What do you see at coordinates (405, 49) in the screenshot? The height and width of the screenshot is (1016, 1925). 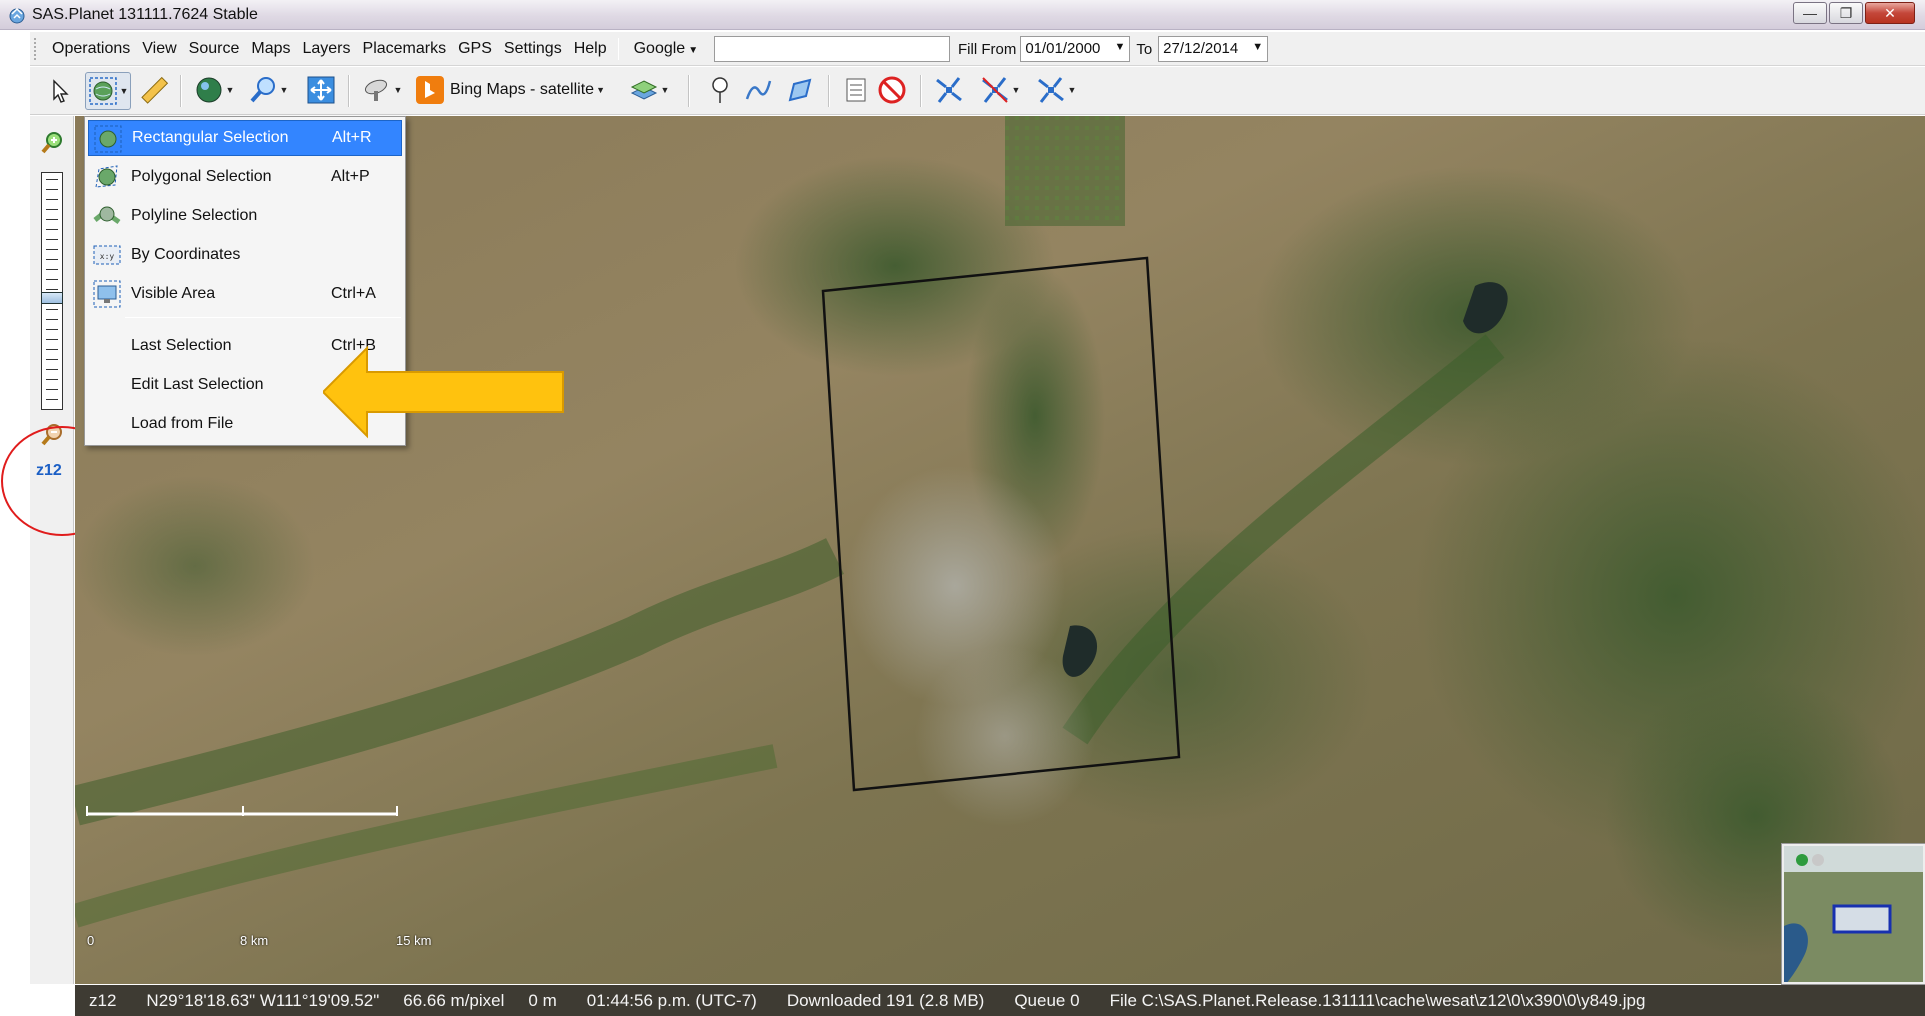 I see `menu-placemarks: Placemarks` at bounding box center [405, 49].